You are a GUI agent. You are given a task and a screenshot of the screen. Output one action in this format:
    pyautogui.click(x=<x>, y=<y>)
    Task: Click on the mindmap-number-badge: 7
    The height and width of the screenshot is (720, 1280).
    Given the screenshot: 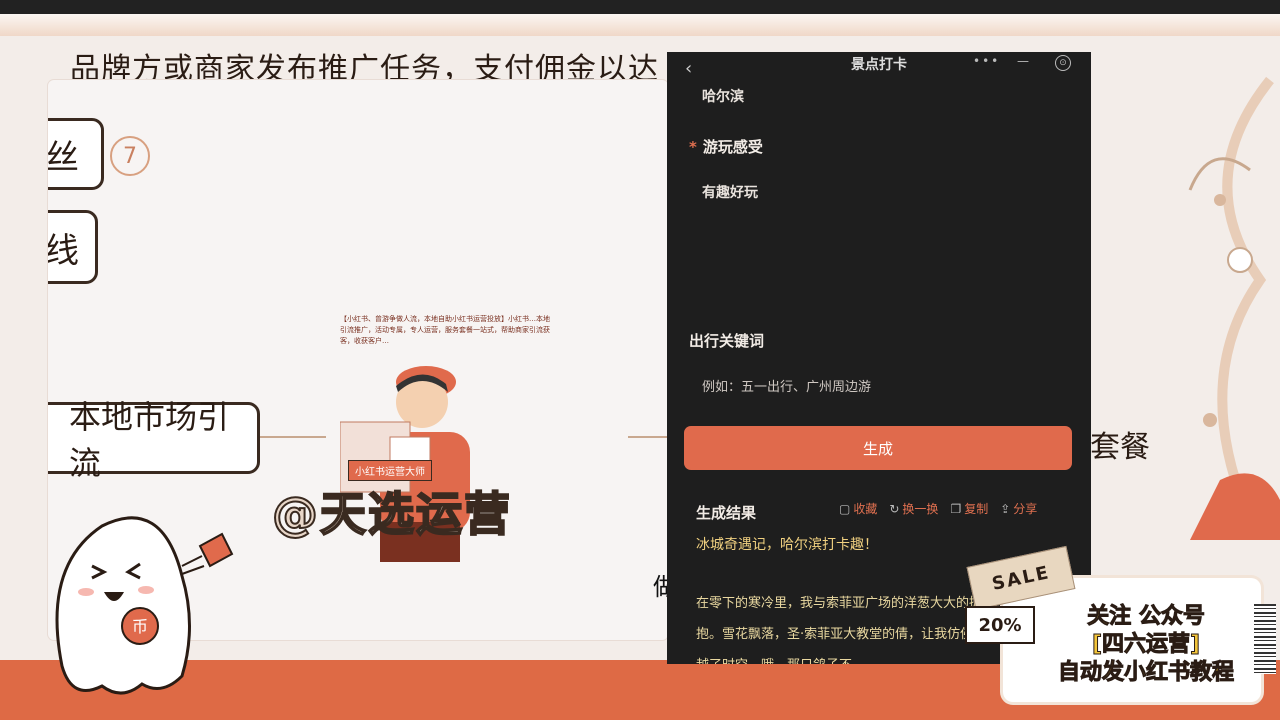 What is the action you would take?
    pyautogui.click(x=130, y=156)
    